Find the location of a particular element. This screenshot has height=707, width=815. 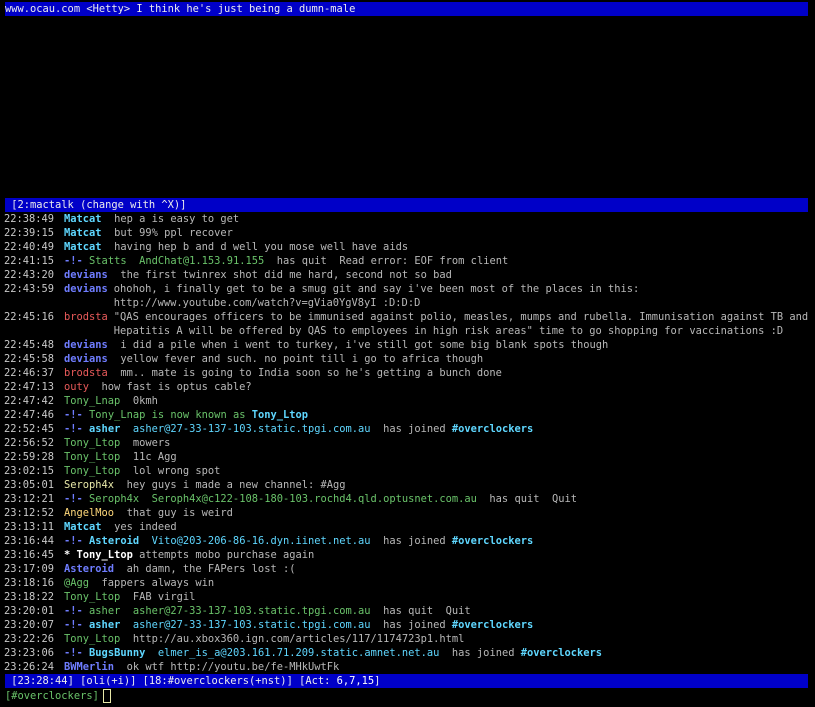

new-nick: Tony_Ltop is located at coordinates (280, 415).